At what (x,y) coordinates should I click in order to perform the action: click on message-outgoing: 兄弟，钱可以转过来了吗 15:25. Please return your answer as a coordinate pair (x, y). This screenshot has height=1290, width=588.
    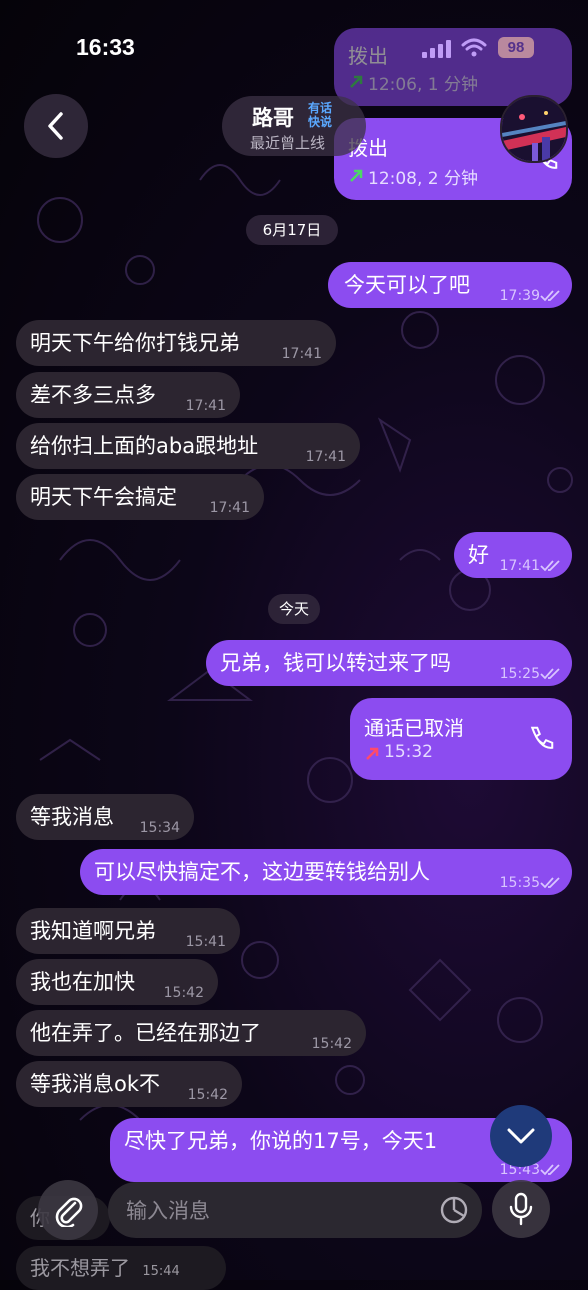
    Looking at the image, I should click on (389, 663).